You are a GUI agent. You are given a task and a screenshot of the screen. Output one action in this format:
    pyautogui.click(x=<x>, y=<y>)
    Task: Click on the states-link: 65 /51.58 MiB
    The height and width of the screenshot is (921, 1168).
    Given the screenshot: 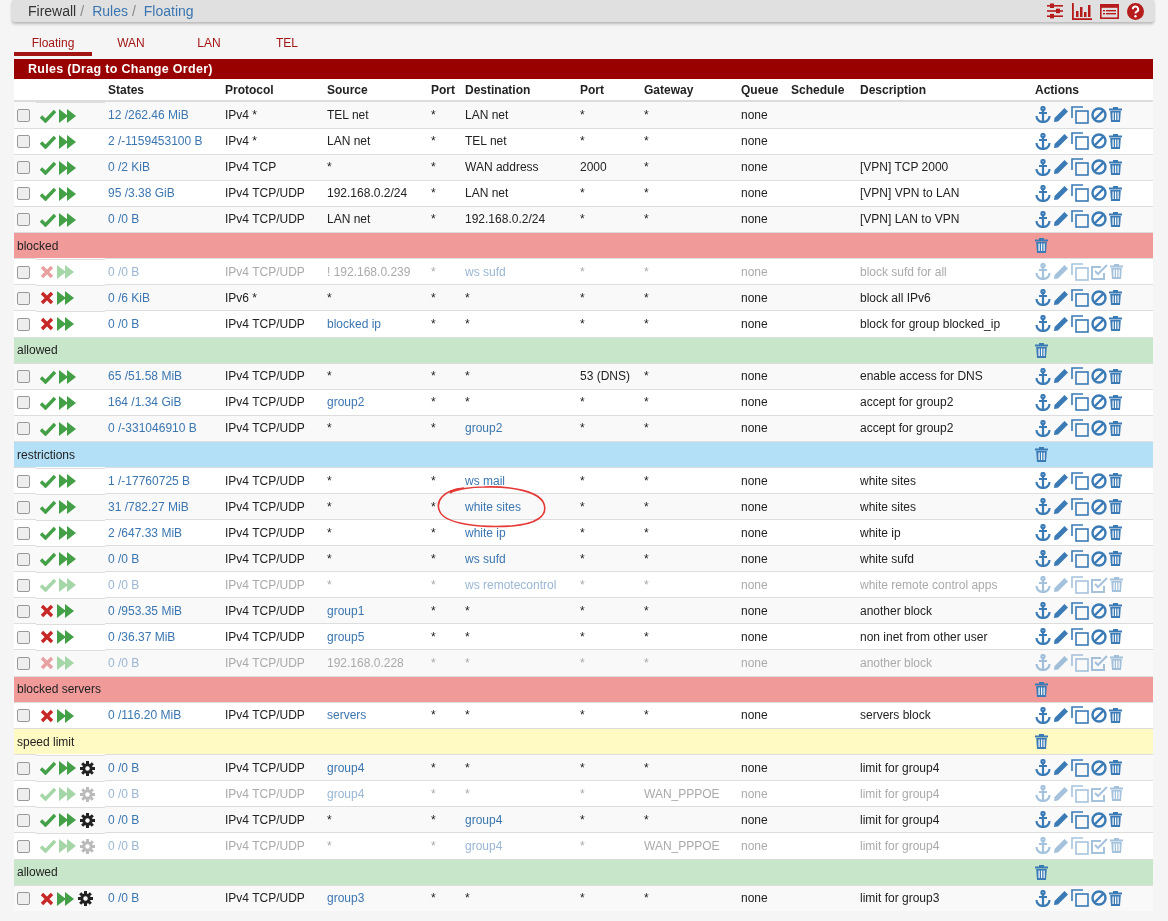 What is the action you would take?
    pyautogui.click(x=145, y=376)
    